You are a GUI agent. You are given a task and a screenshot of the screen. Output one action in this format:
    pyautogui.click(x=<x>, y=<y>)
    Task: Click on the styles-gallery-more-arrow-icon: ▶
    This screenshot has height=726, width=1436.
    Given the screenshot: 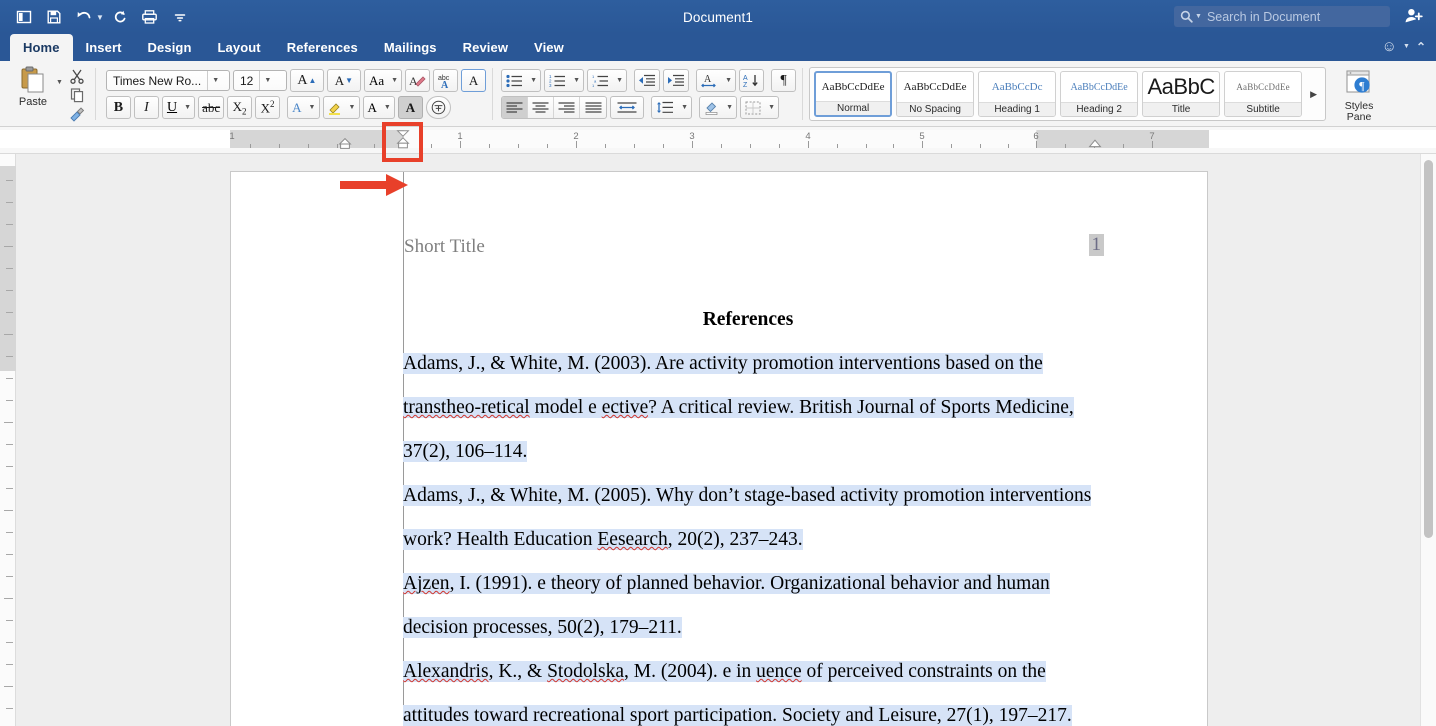 What is the action you would take?
    pyautogui.click(x=1313, y=94)
    